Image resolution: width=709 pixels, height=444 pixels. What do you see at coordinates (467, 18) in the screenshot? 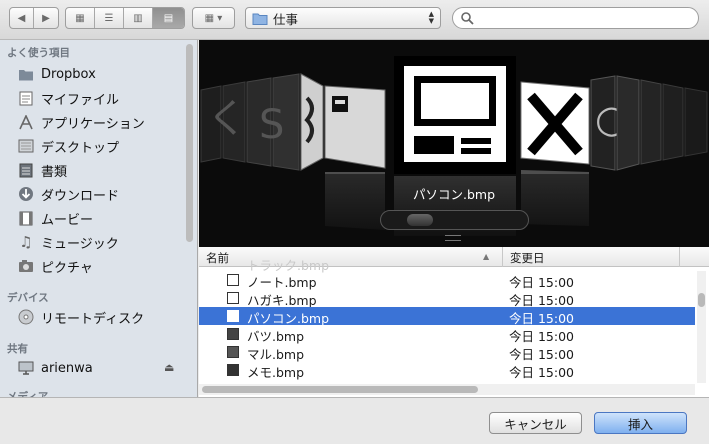
I see `search-icon` at bounding box center [467, 18].